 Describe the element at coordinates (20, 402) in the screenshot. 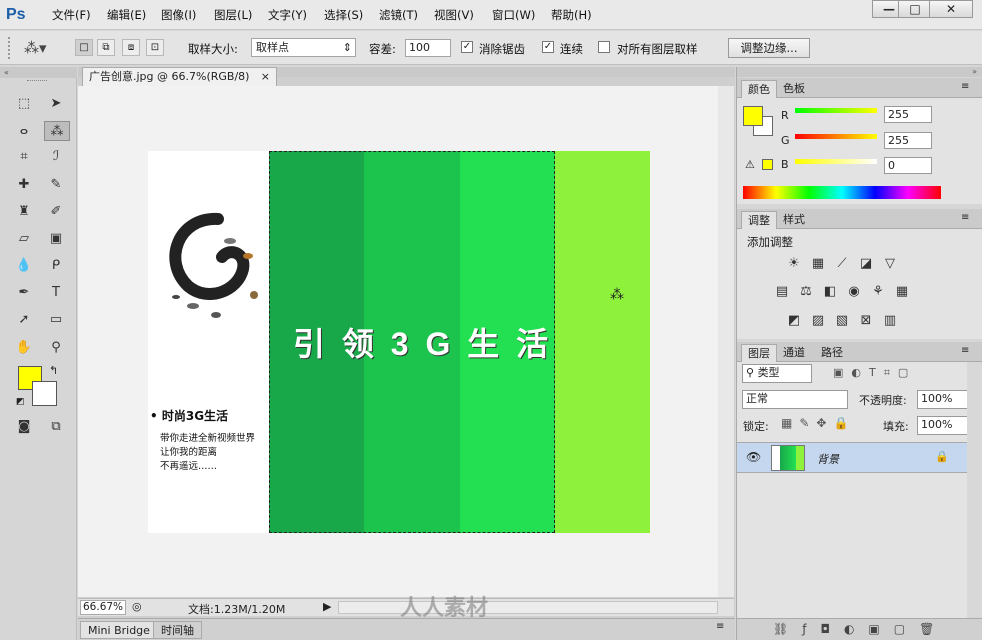

I see `default-colors-icon: ◩` at that location.